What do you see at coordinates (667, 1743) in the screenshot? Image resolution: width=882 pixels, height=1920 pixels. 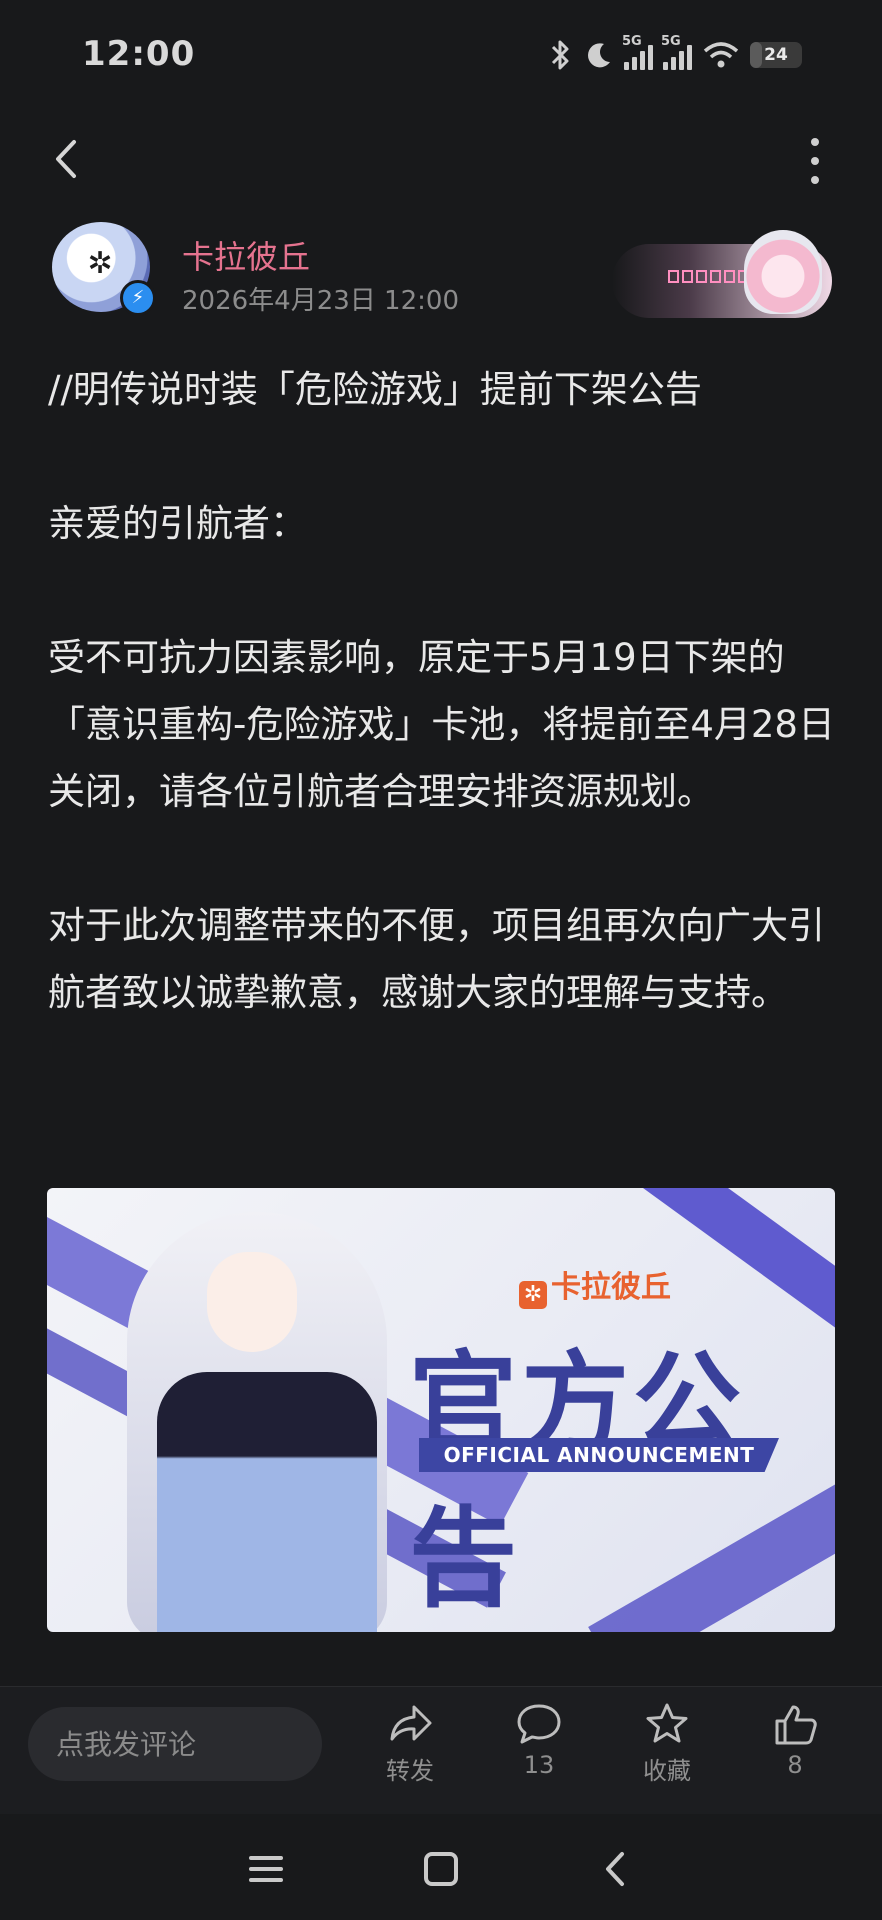 I see `favorite-button: 收藏` at bounding box center [667, 1743].